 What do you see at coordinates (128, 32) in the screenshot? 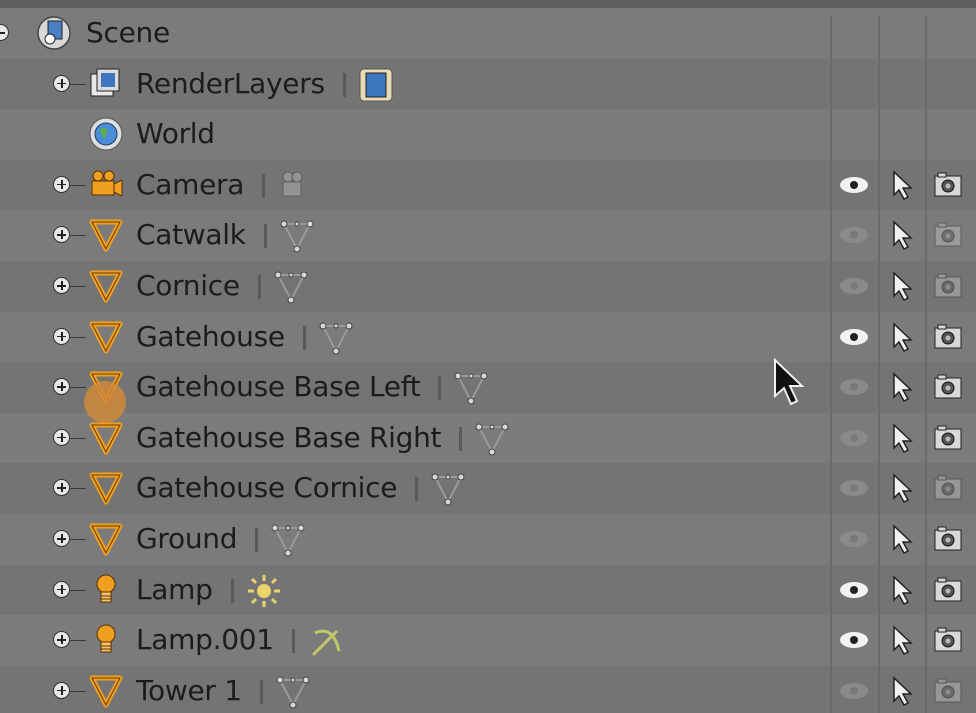
I see `scene-label: Scene` at bounding box center [128, 32].